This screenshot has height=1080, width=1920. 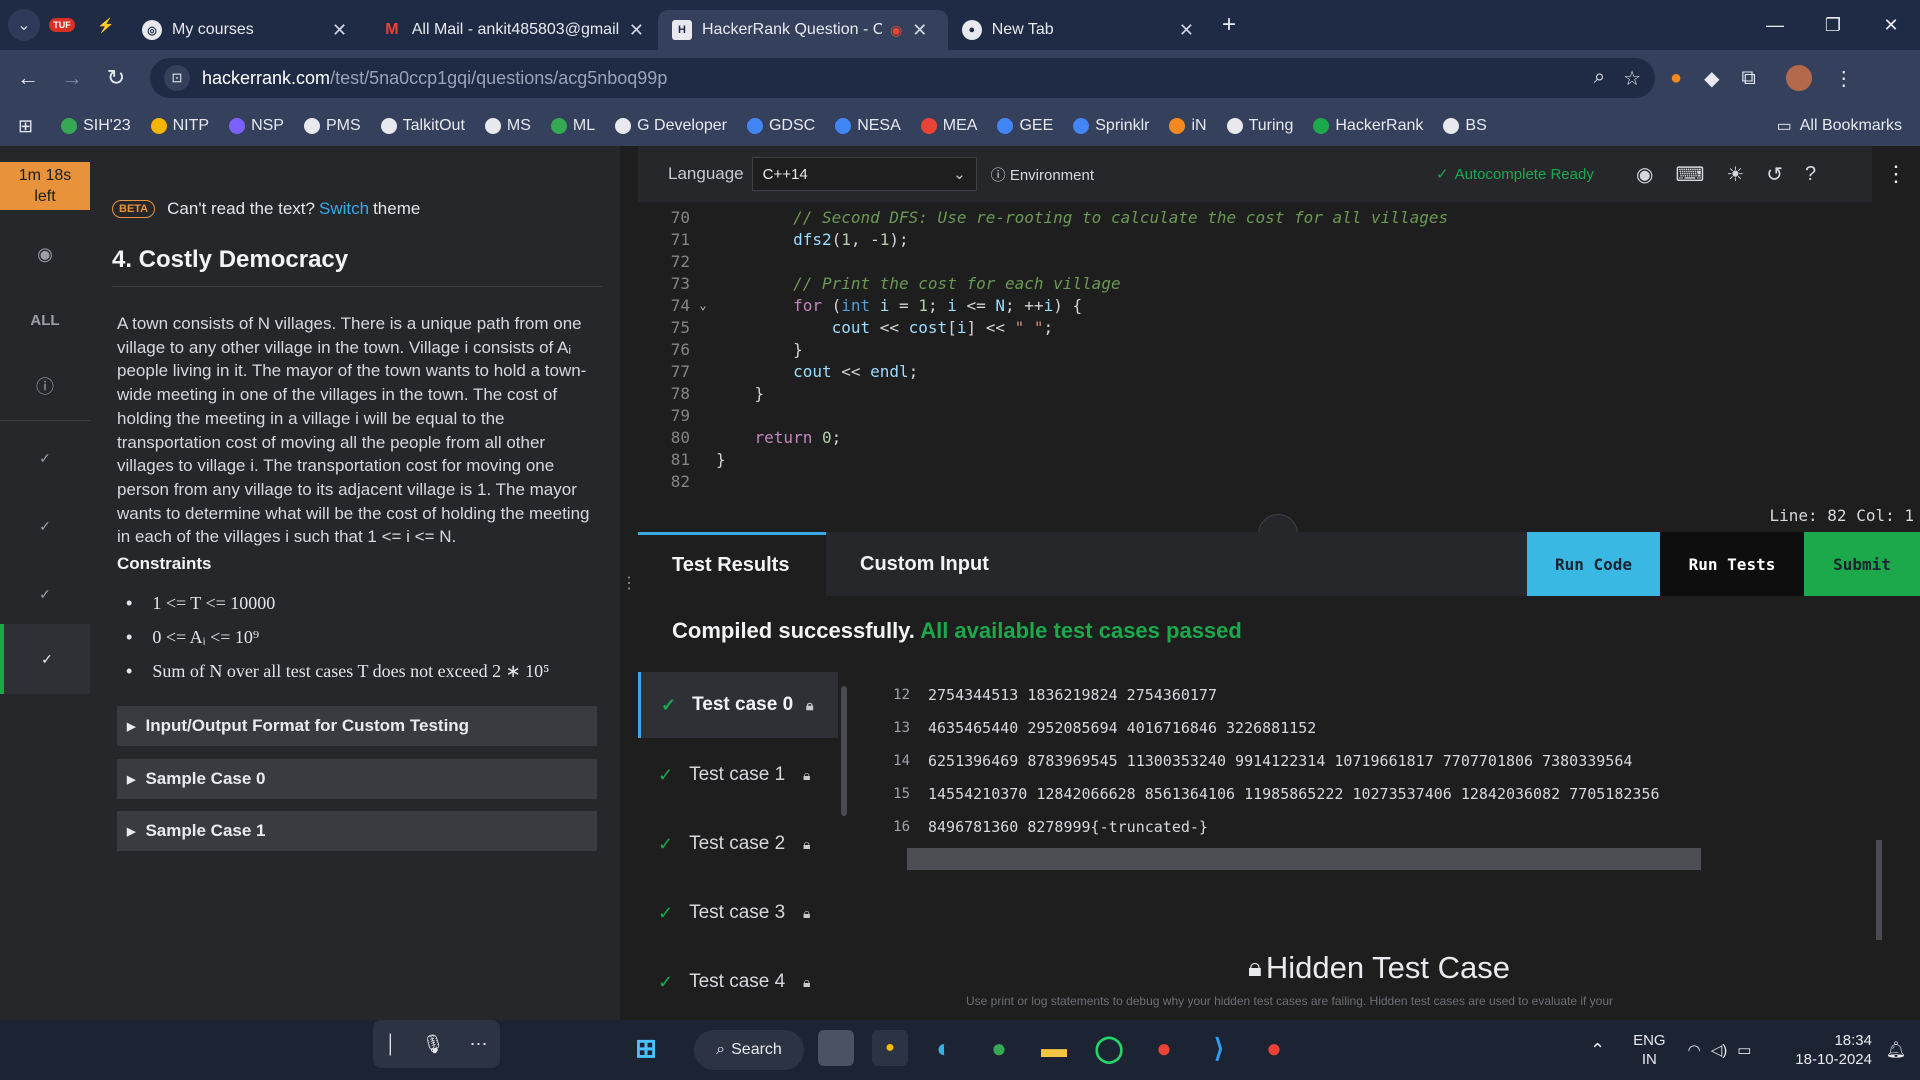 I want to click on test-case-item: ✓ Test case 3 🔒︎, so click(x=738, y=913).